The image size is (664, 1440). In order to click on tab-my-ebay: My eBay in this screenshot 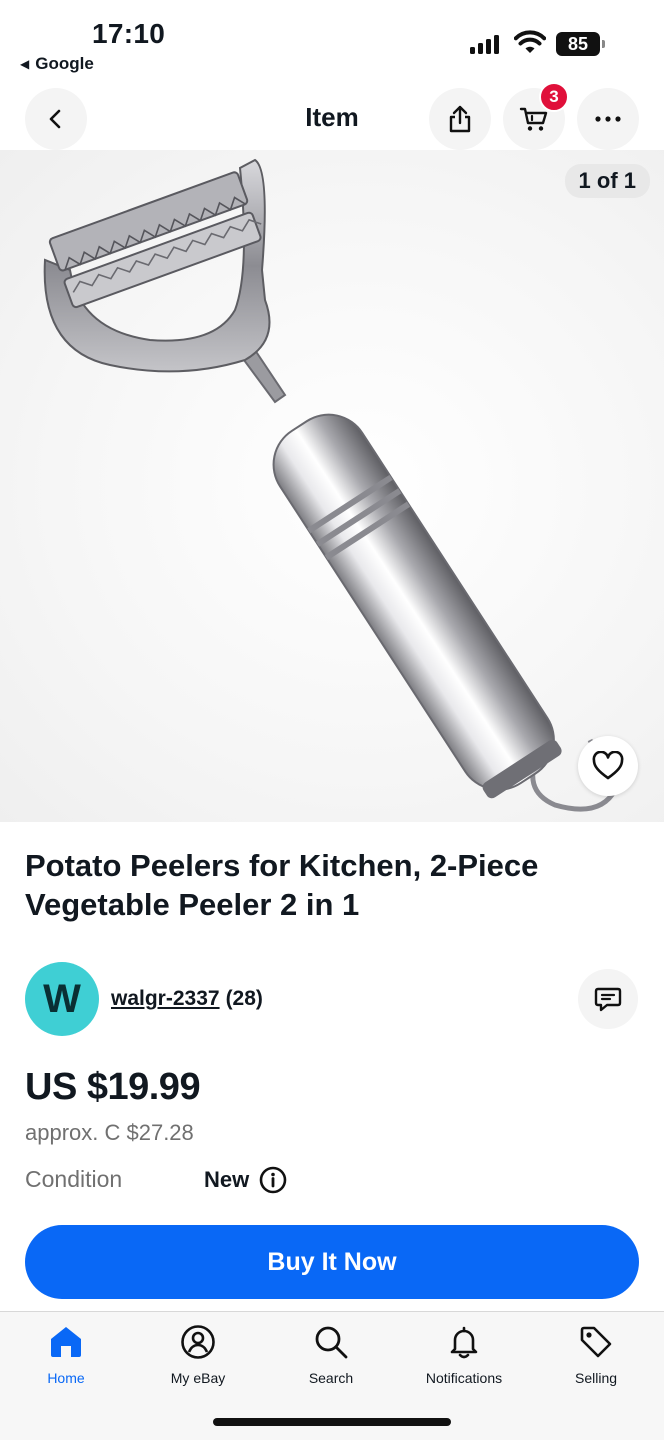, I will do `click(198, 1355)`.